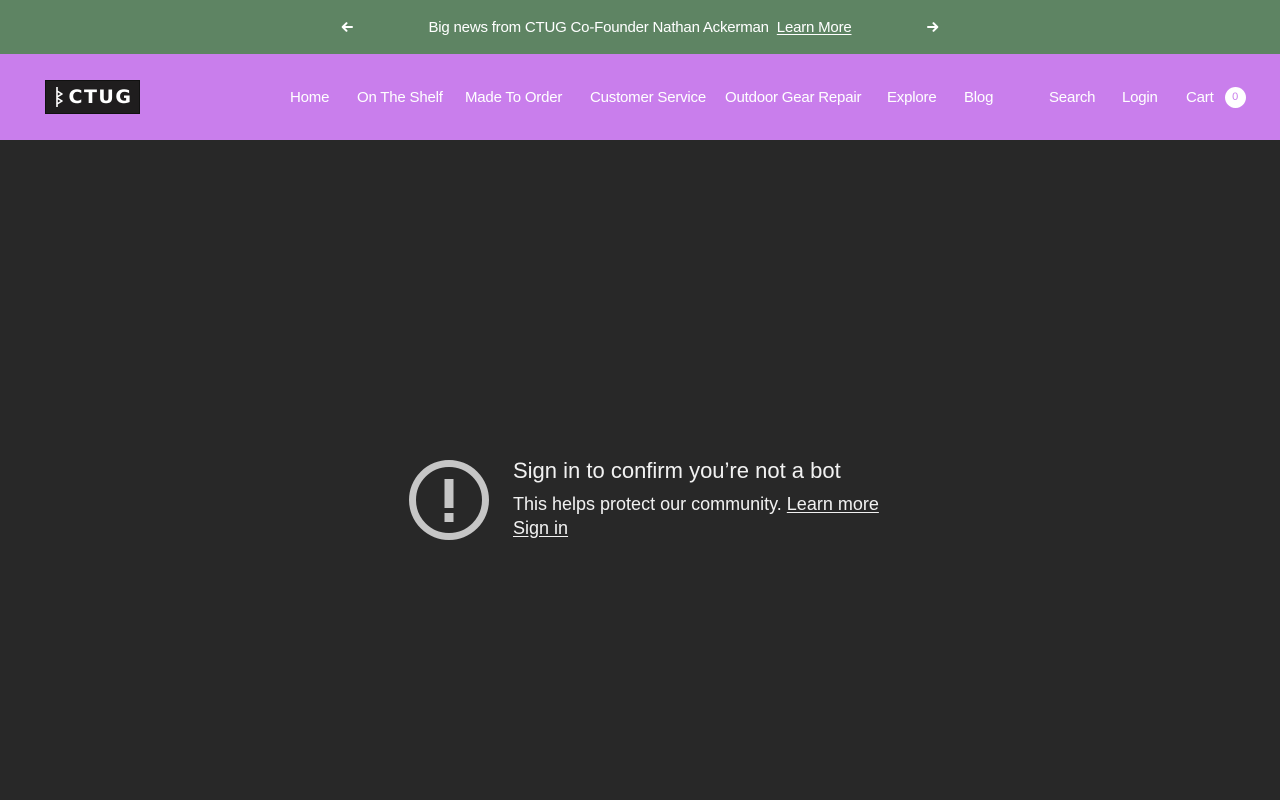 This screenshot has height=800, width=1280. Describe the element at coordinates (833, 504) in the screenshot. I see `learn-more-link: Learn more` at that location.